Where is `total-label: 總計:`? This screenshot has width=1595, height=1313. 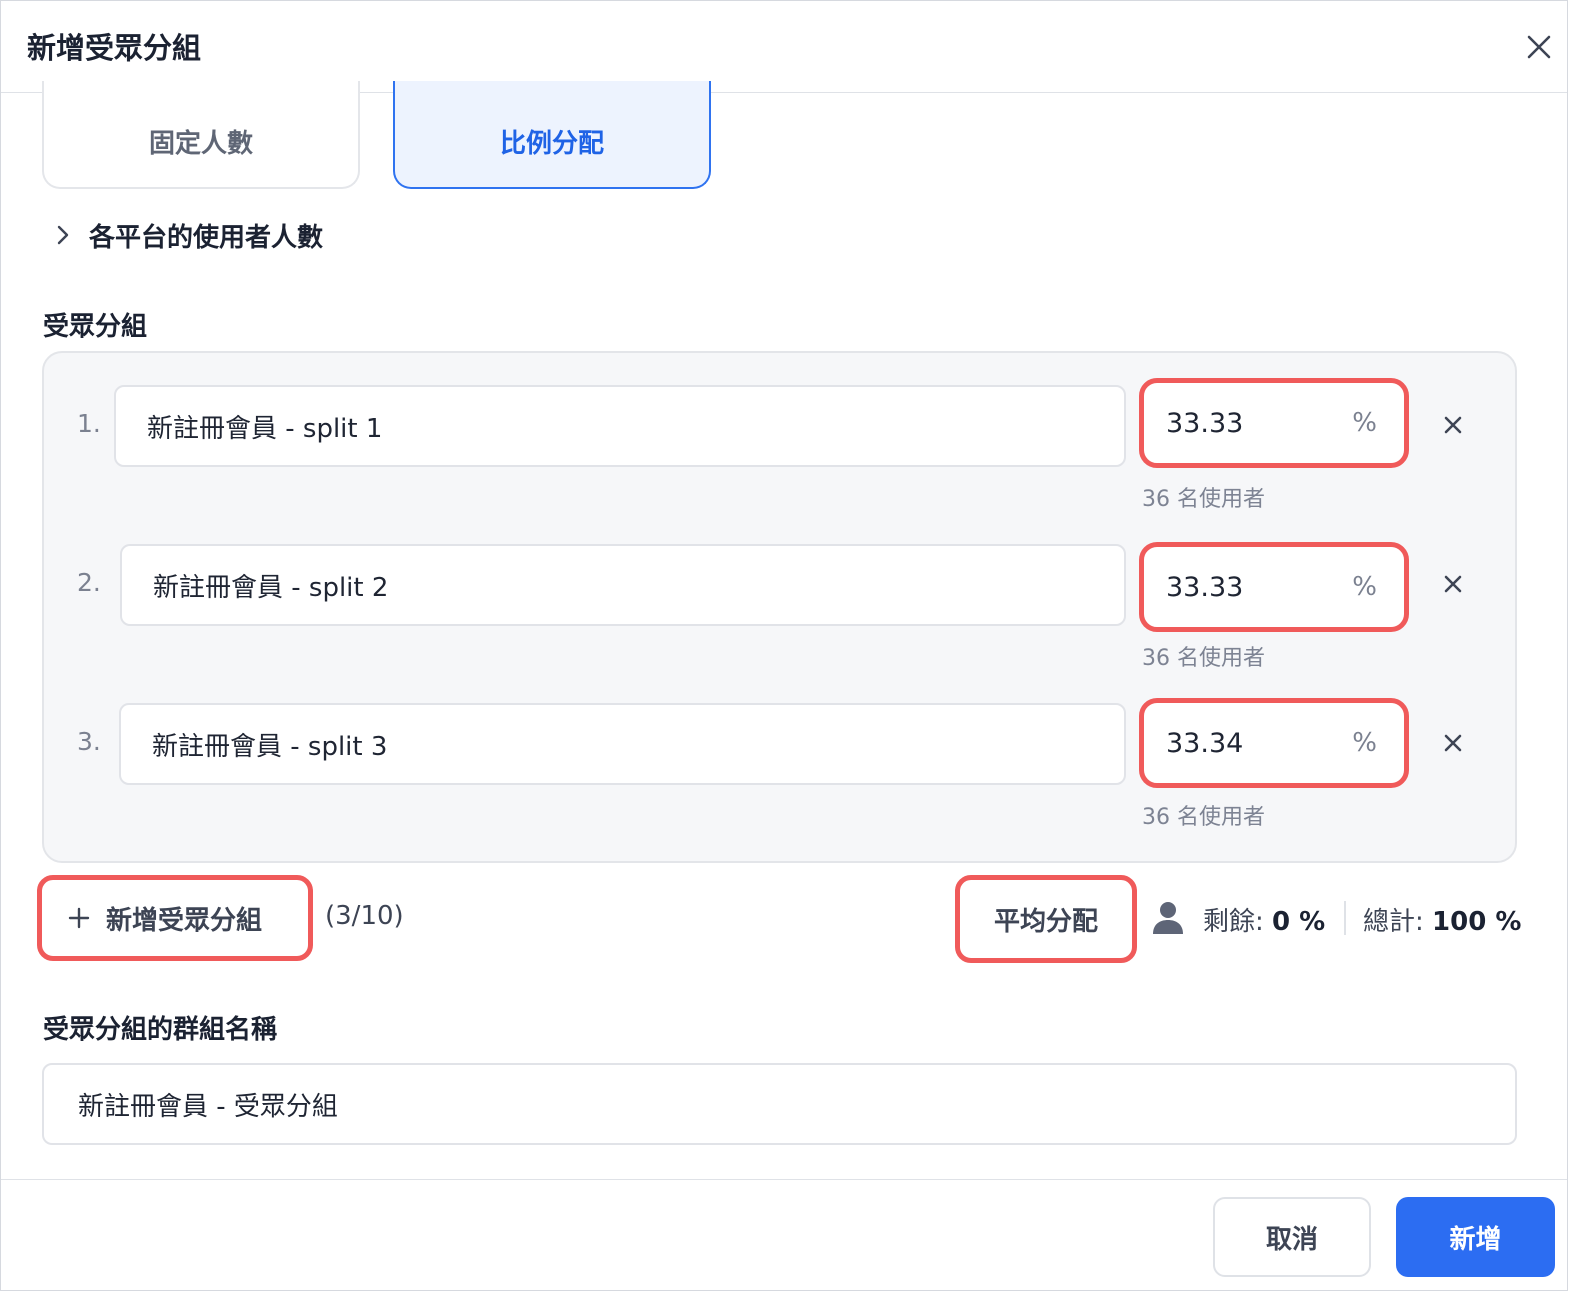
total-label: 總計: is located at coordinates (1393, 922).